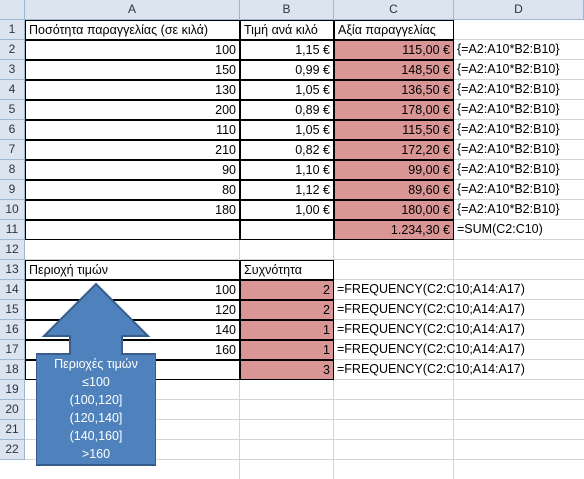  Describe the element at coordinates (394, 170) in the screenshot. I see `cell-value: 99,00 €` at that location.